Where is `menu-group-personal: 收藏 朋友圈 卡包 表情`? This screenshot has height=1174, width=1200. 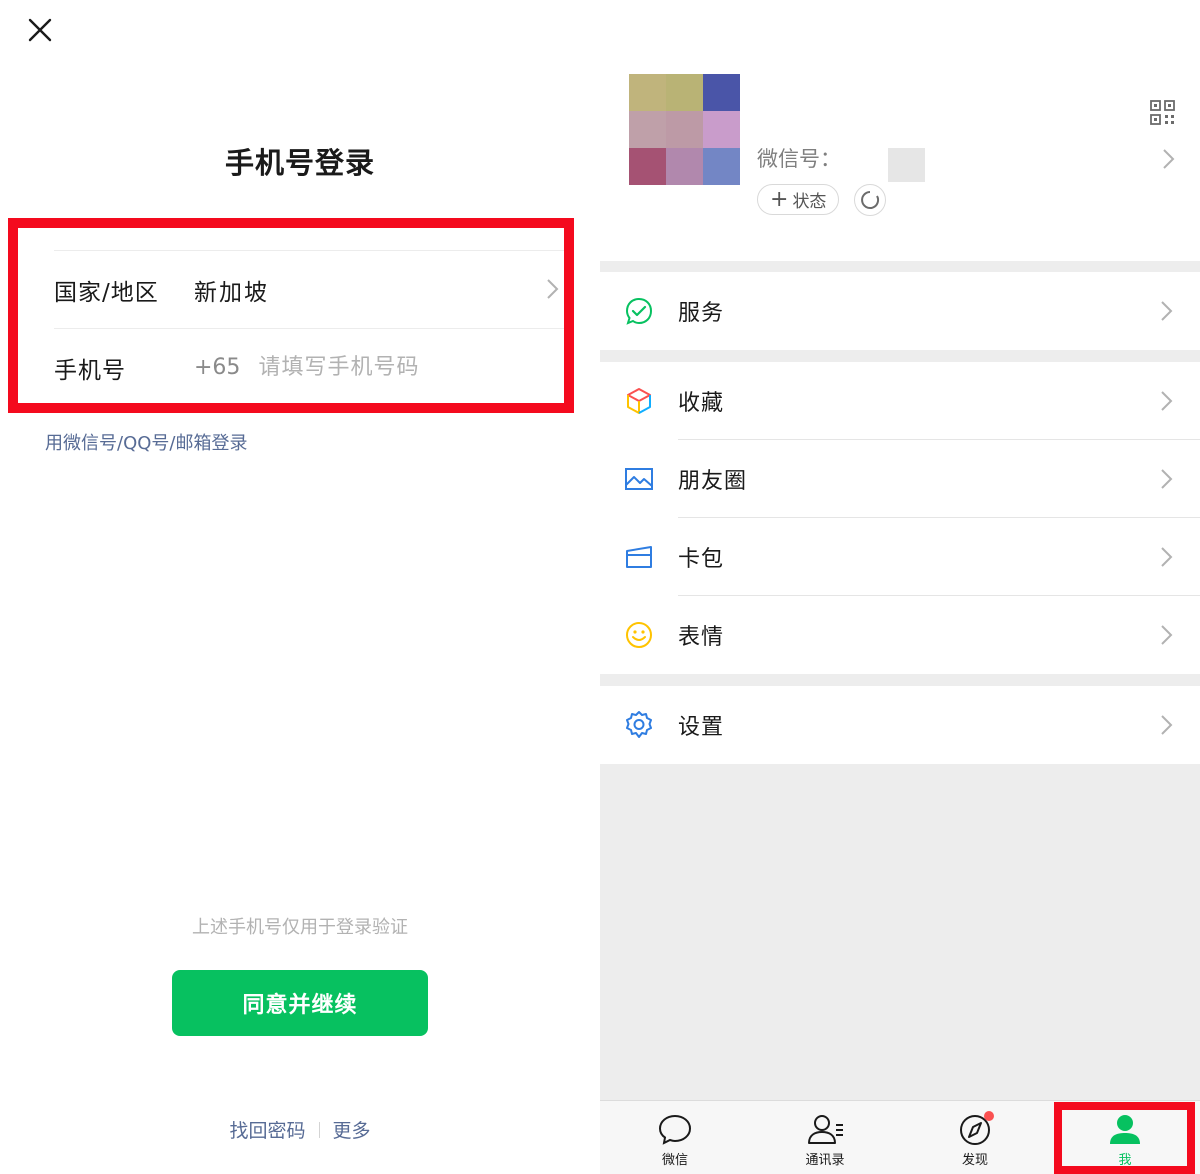
menu-group-personal: 收藏 朋友圈 卡包 表情 is located at coordinates (900, 518).